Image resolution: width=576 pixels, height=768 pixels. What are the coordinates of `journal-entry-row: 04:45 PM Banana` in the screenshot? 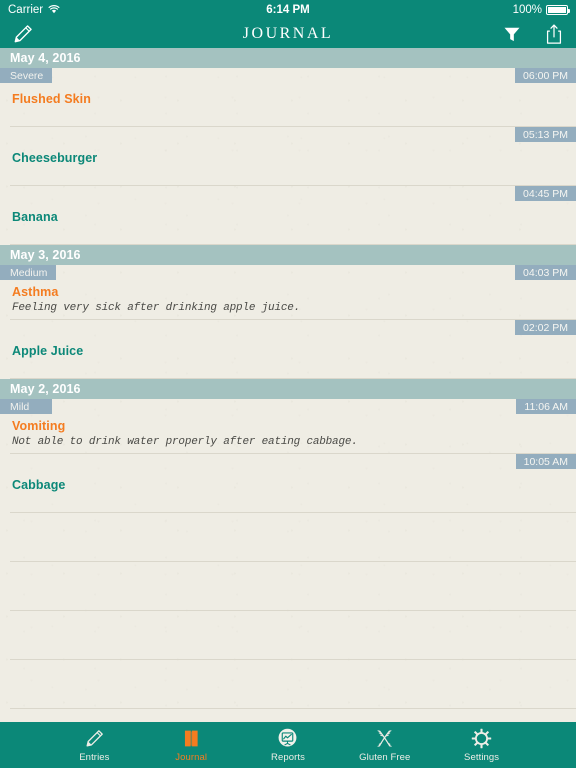 It's located at (293, 215).